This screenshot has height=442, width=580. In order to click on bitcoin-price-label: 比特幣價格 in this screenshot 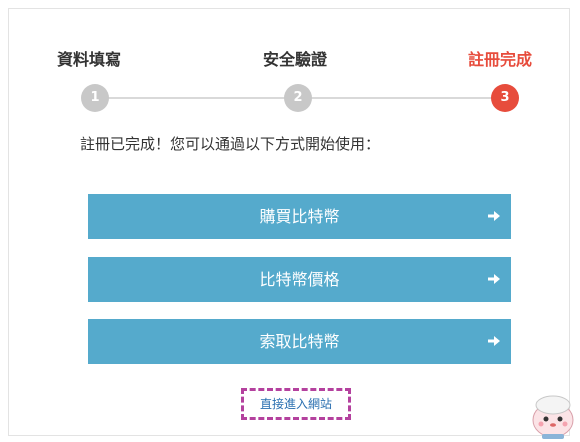, I will do `click(299, 279)`.